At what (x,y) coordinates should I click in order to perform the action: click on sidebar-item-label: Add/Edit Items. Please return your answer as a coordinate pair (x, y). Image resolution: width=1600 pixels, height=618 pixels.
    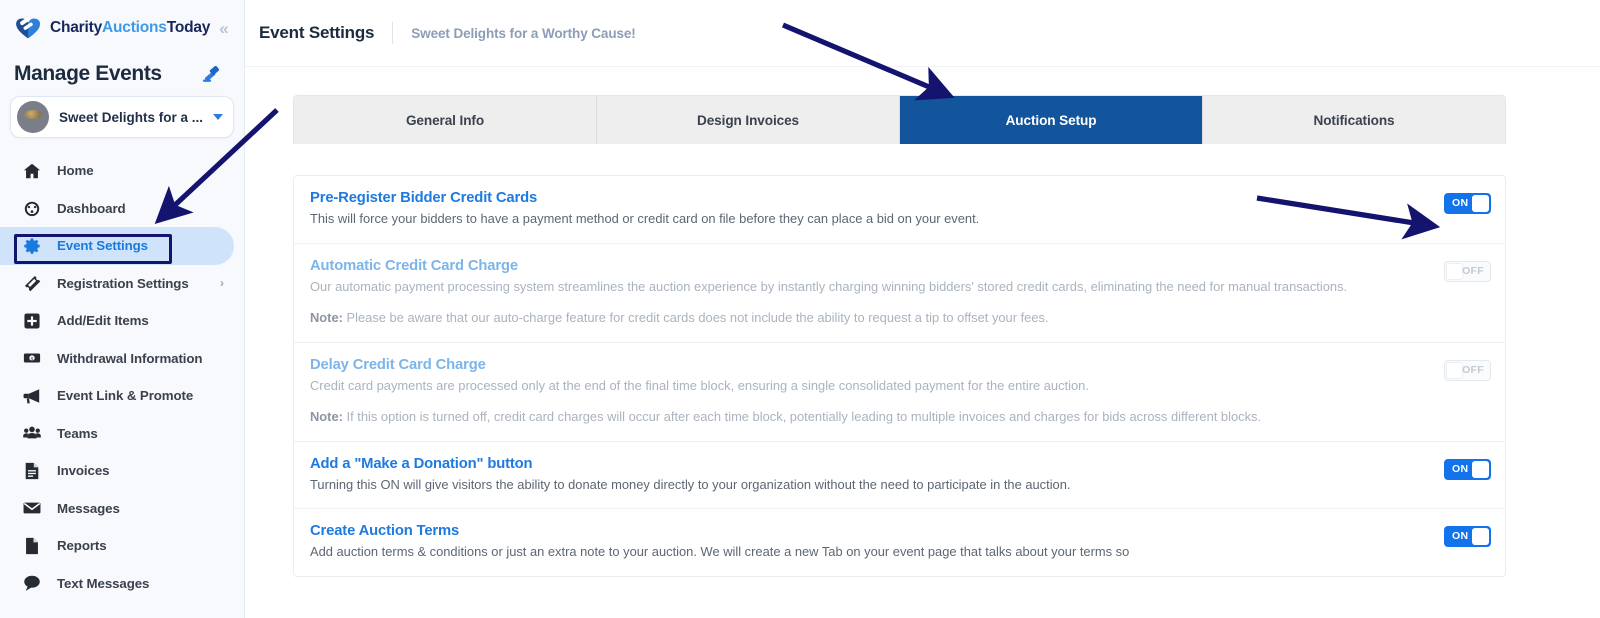
    Looking at the image, I should click on (103, 321).